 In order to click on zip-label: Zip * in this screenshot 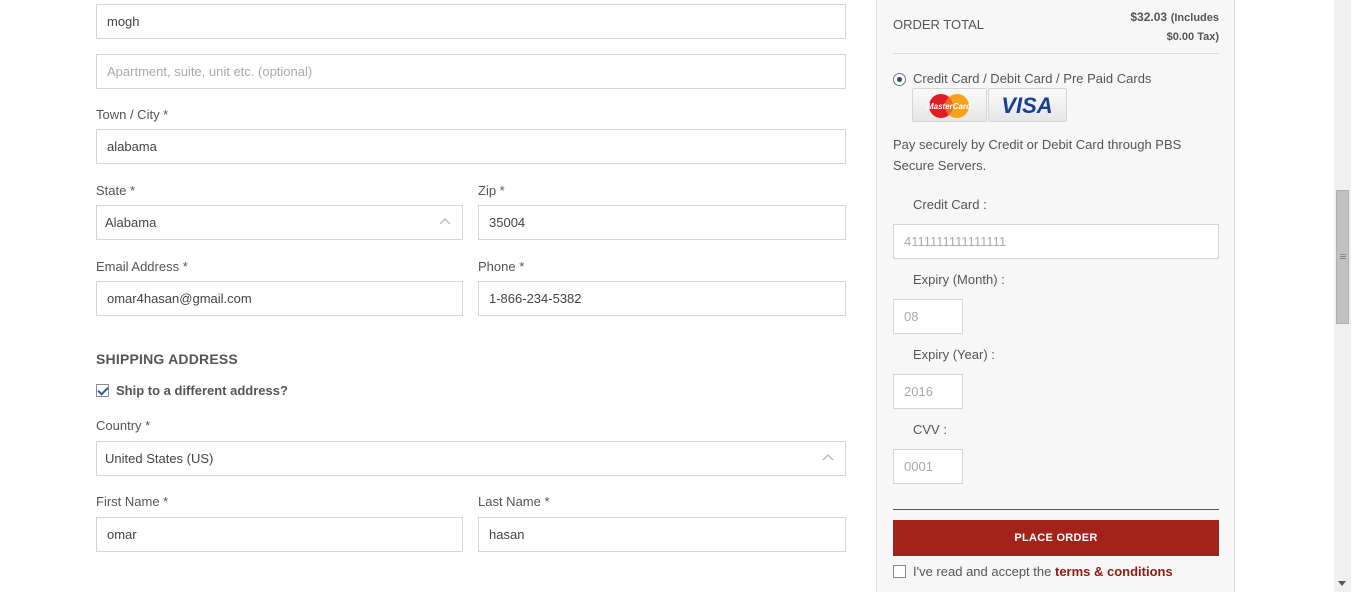, I will do `click(491, 190)`.